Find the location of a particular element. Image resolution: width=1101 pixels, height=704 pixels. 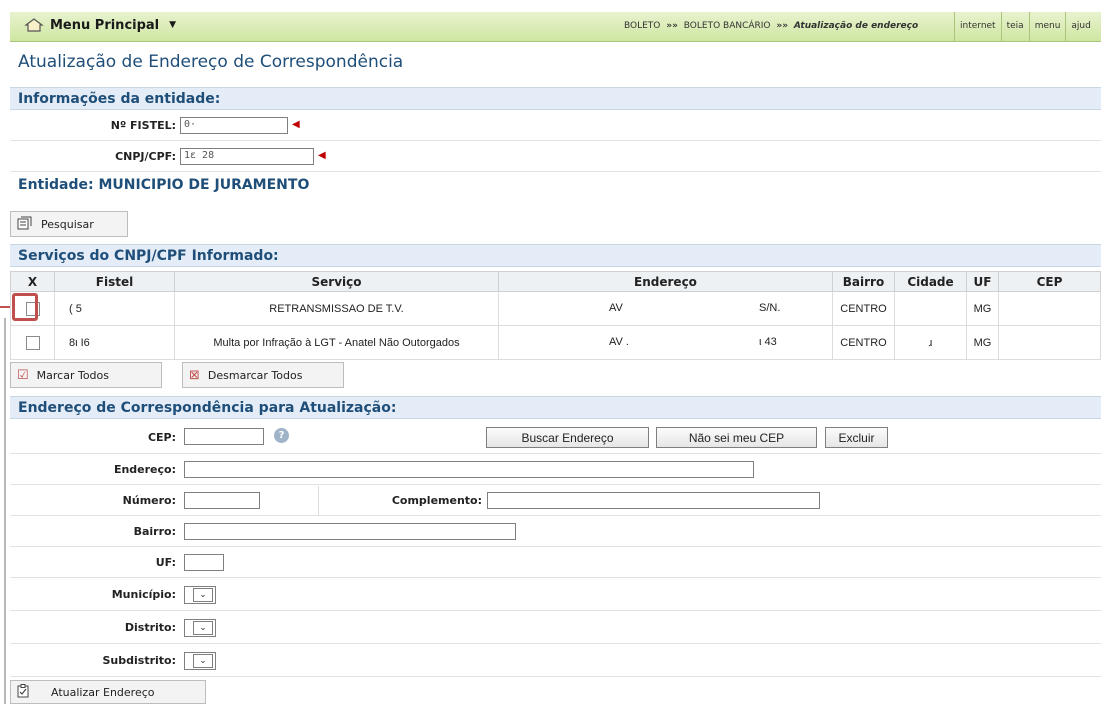

unmark-all-button: ⊠ Desmarcar Todos is located at coordinates (263, 375).